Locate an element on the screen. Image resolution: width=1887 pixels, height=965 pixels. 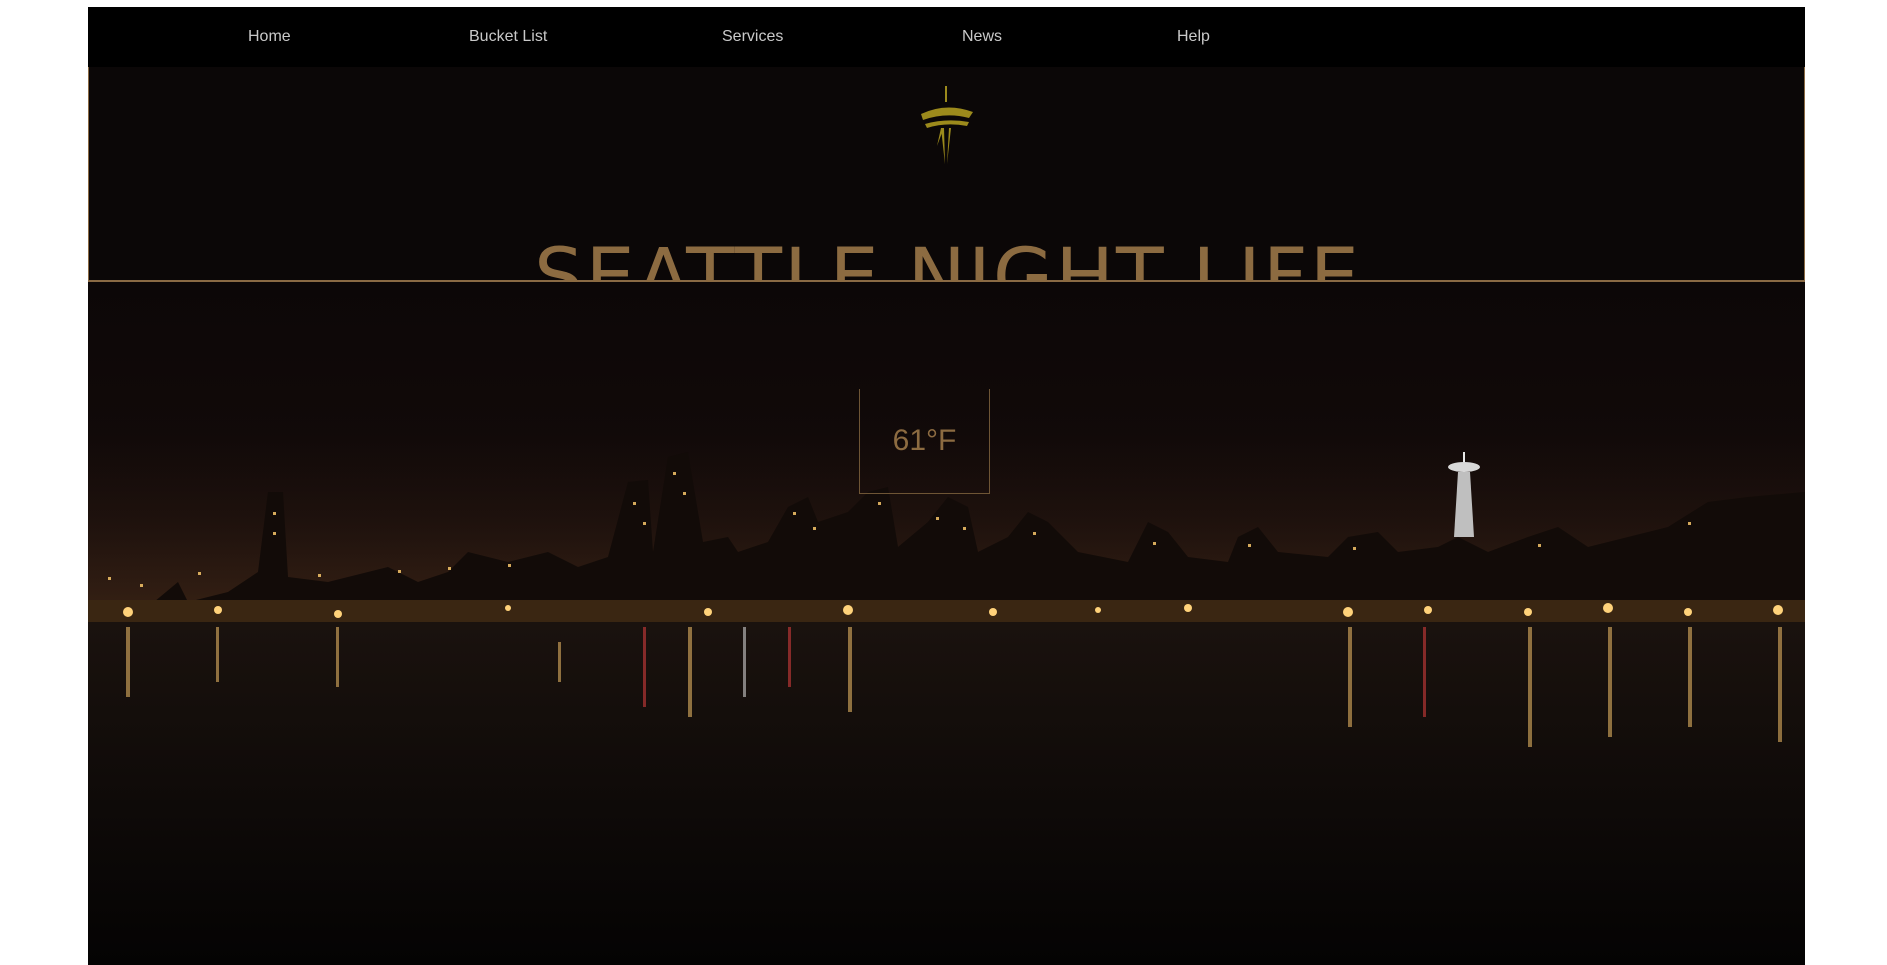
weather-widget: 61°F is located at coordinates (924, 441).